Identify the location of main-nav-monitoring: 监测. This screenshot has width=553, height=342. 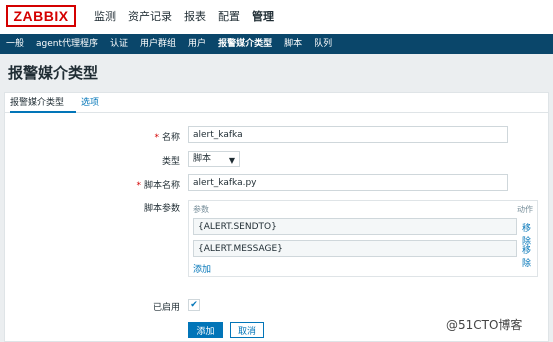
(105, 17).